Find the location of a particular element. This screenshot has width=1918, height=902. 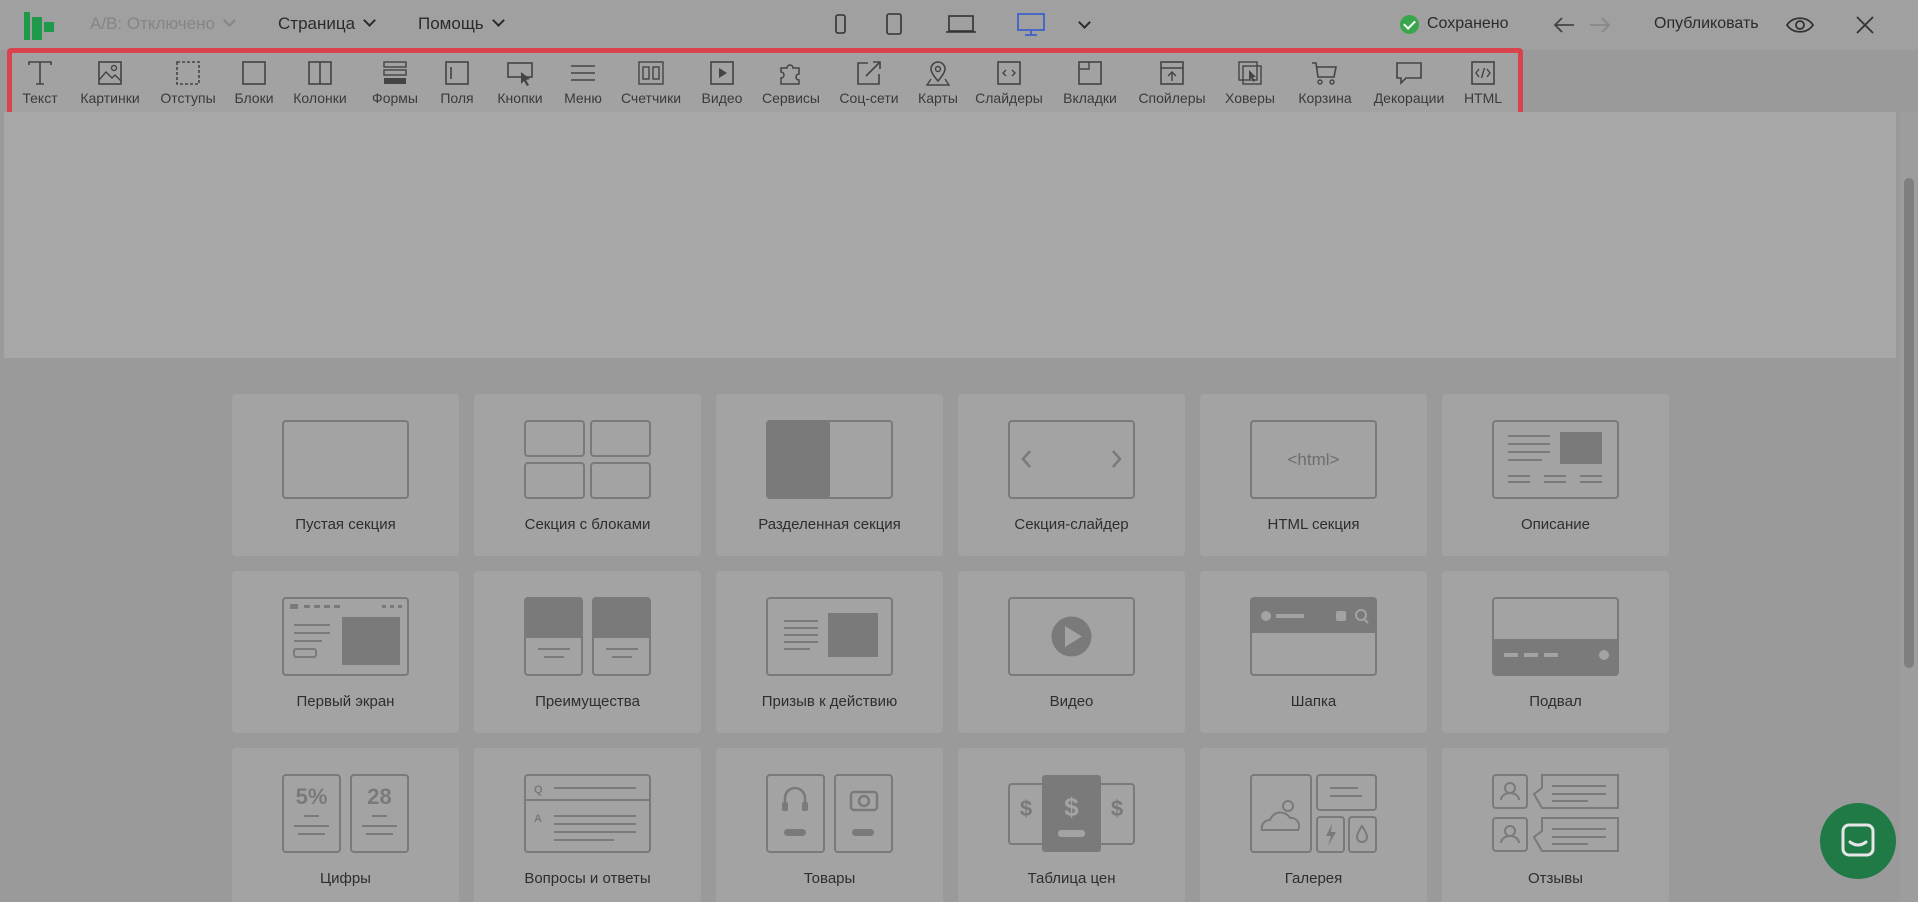

tool-spoilers: Спойлеры is located at coordinates (1172, 87).